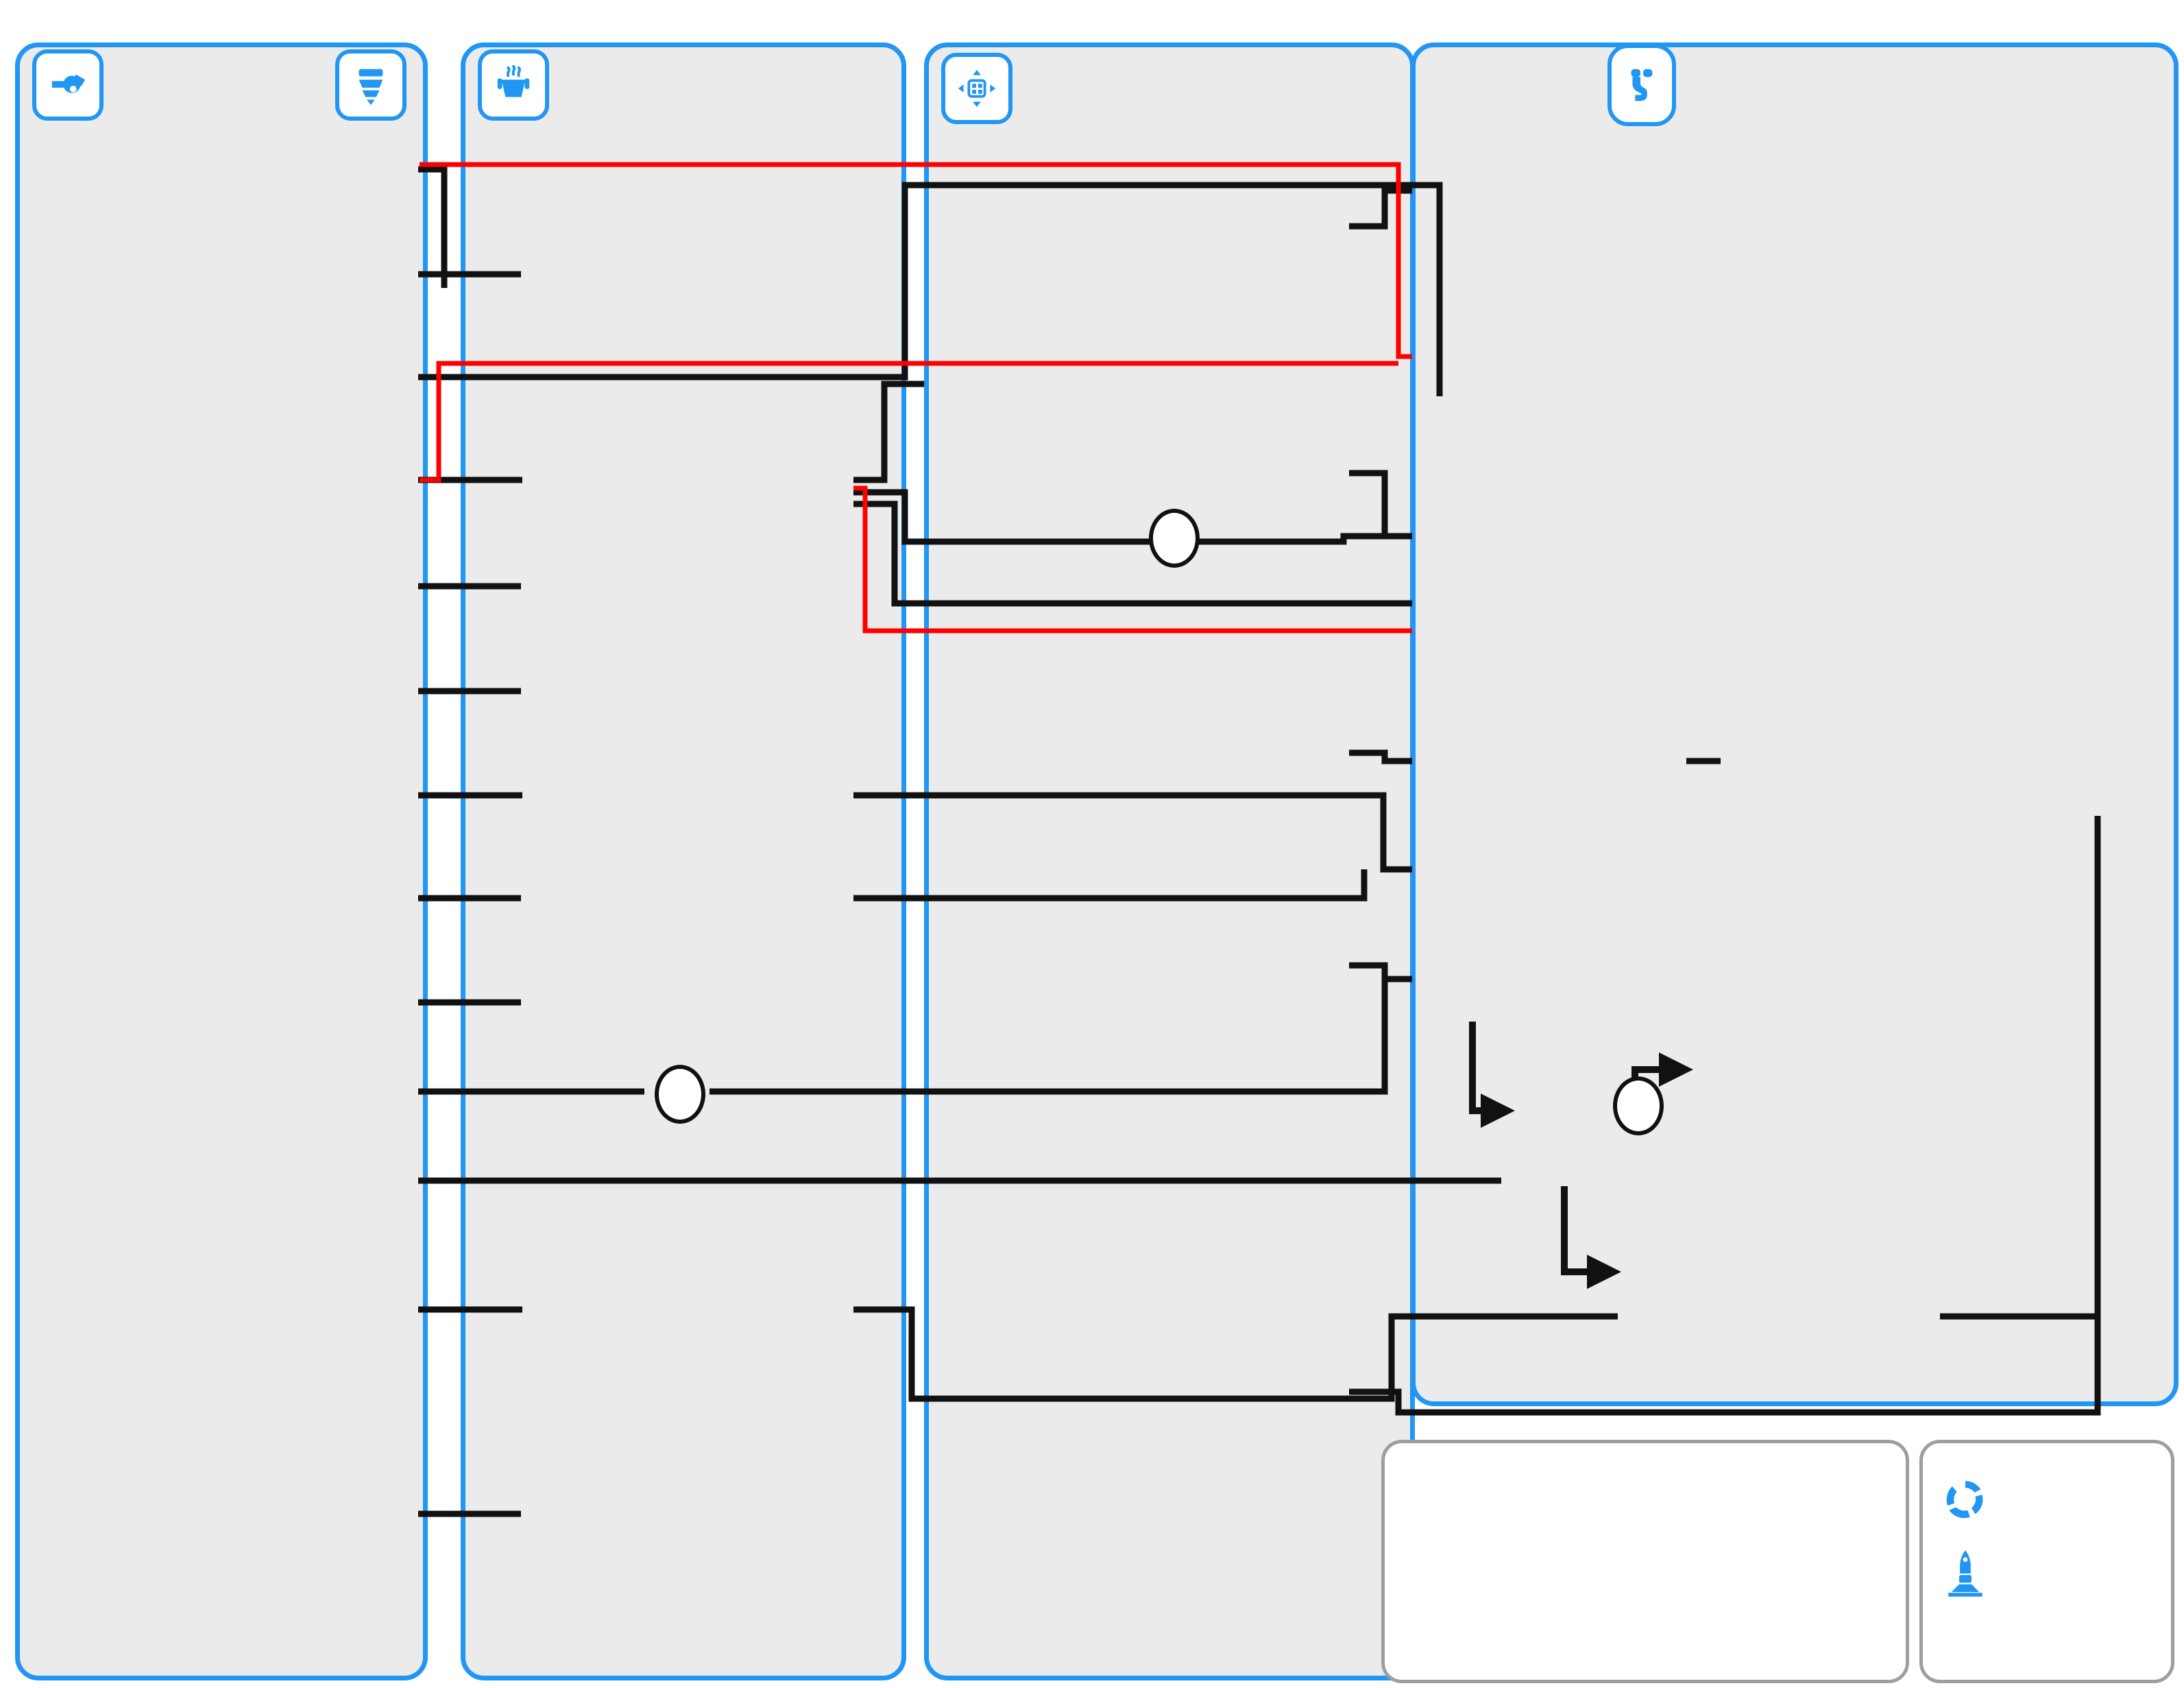 This screenshot has height=1688, width=2184. I want to click on column-chemlab-header, so click(1795, 85).